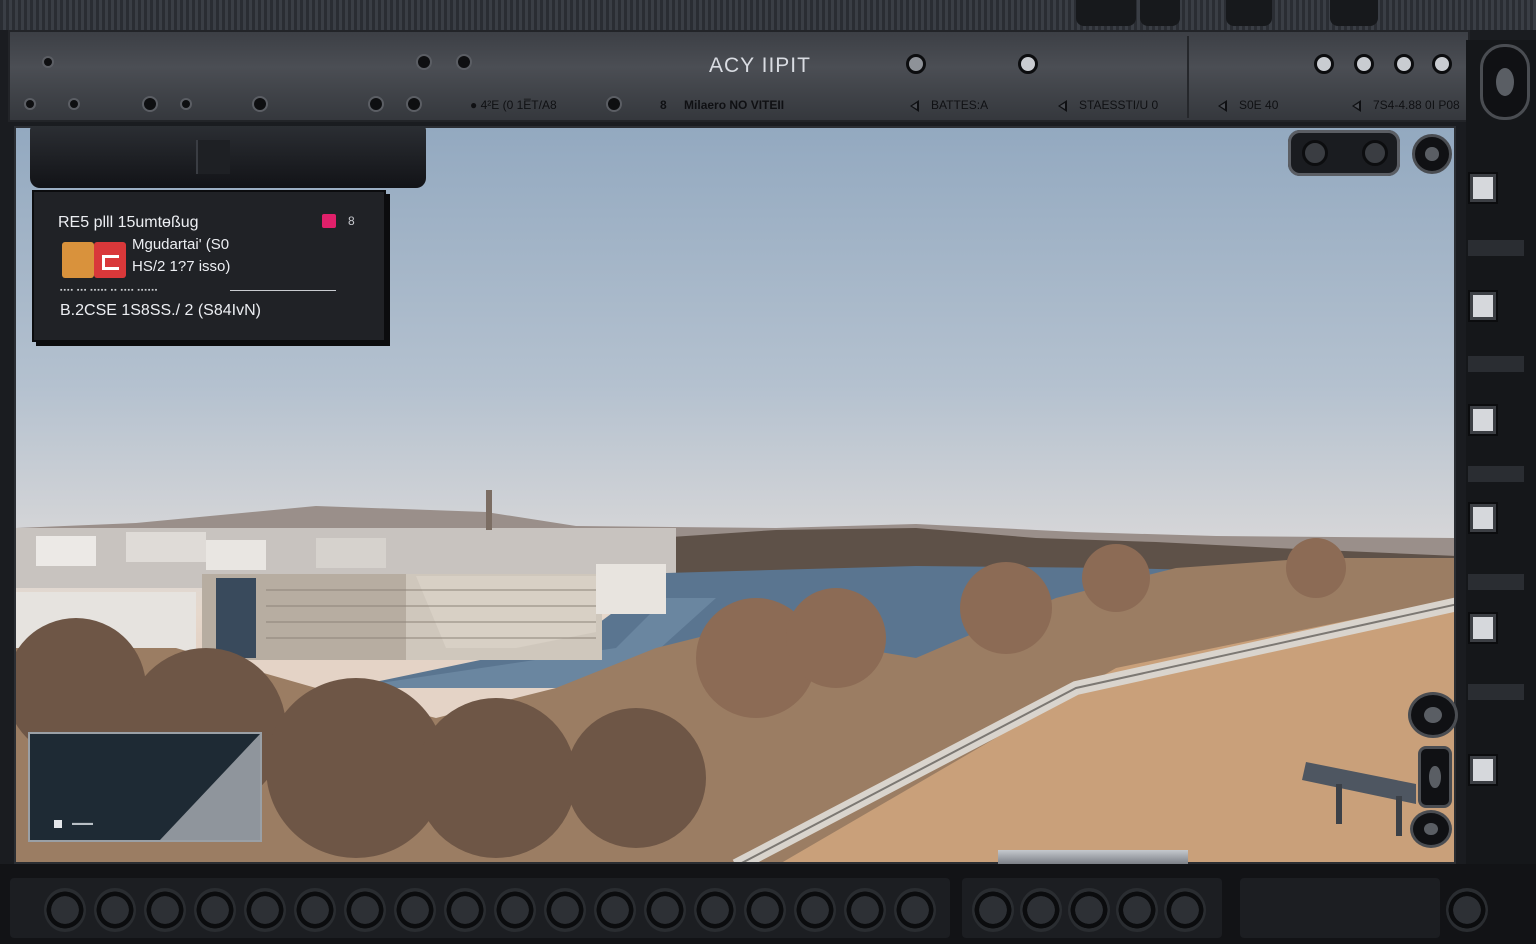 The width and height of the screenshot is (1536, 944). I want to click on mount-clamp, so click(228, 157).